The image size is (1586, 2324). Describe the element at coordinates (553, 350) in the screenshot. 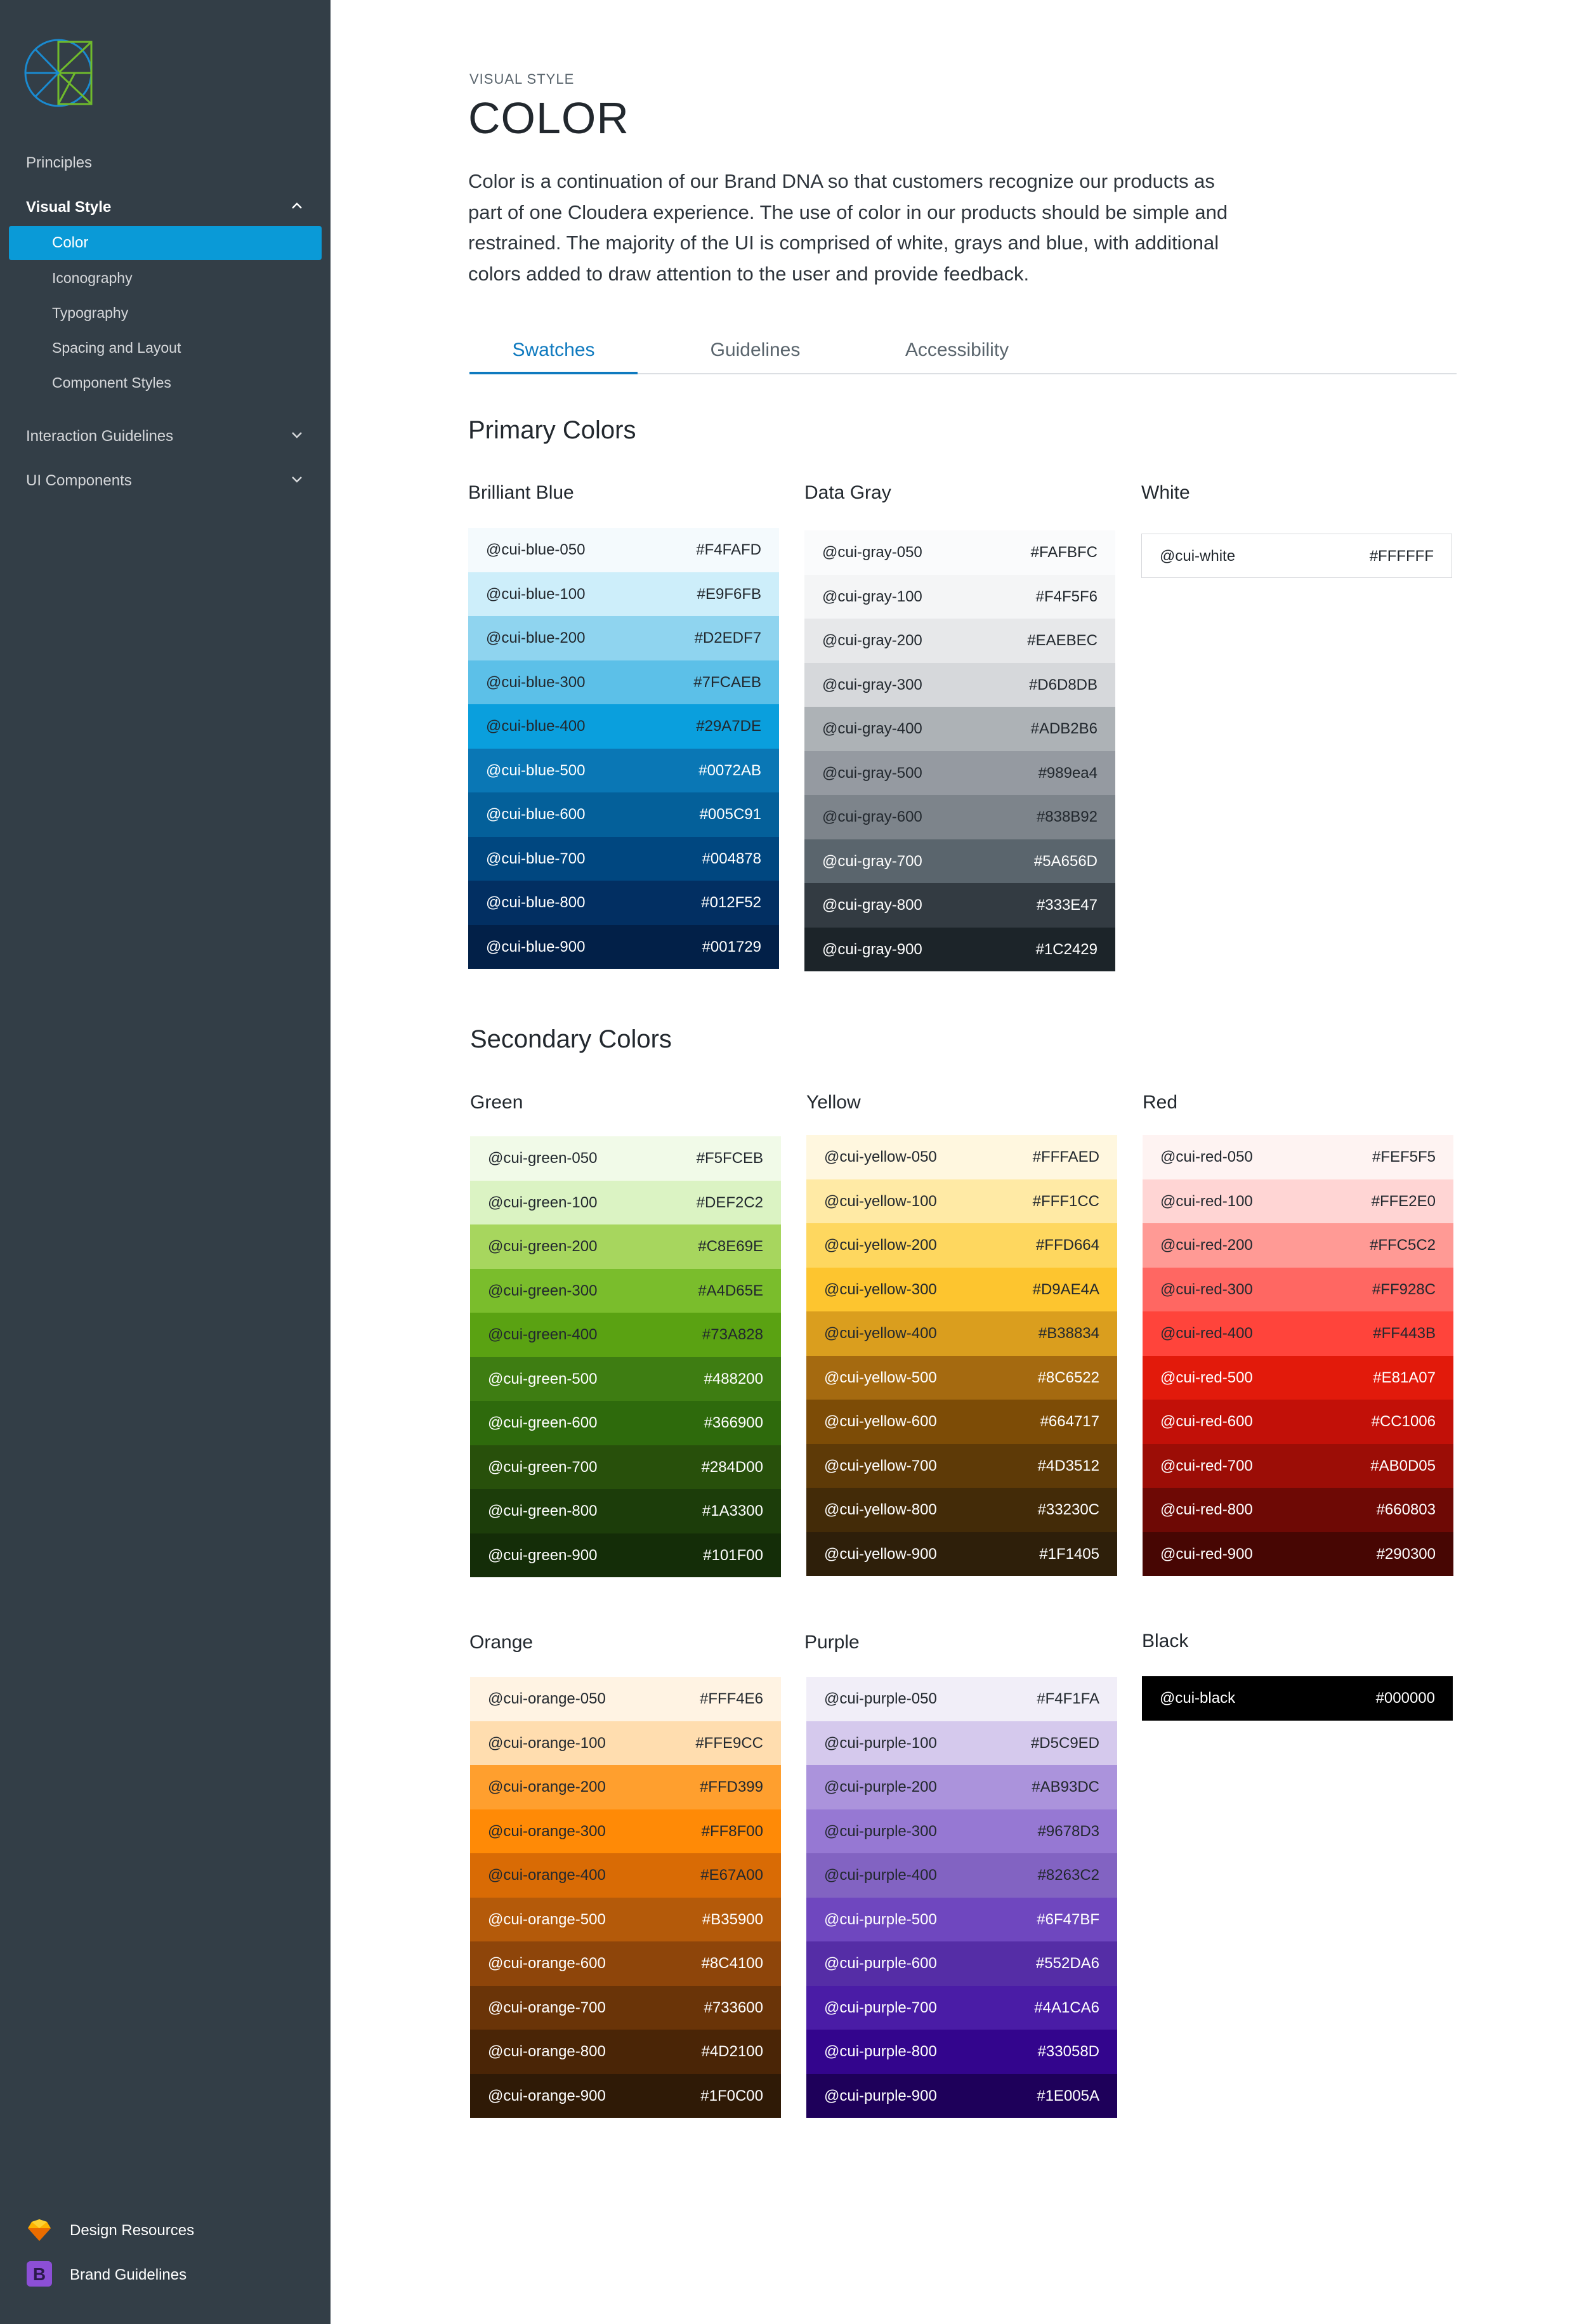

I see `tab-swatches: Swatches` at that location.